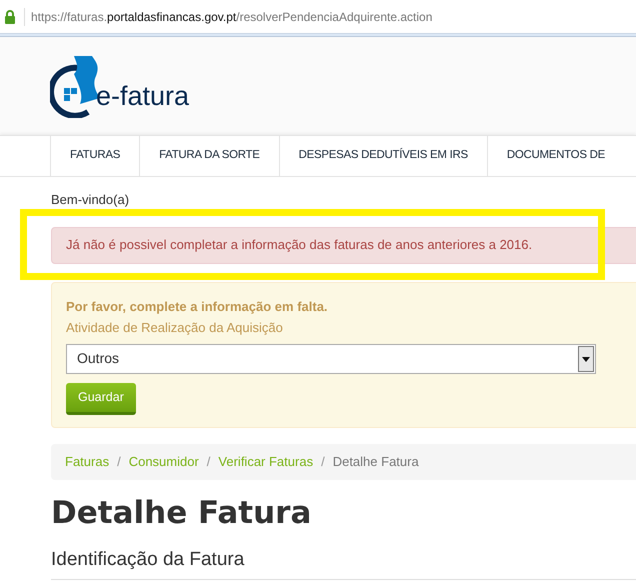  I want to click on activity-select: Outros, so click(331, 359).